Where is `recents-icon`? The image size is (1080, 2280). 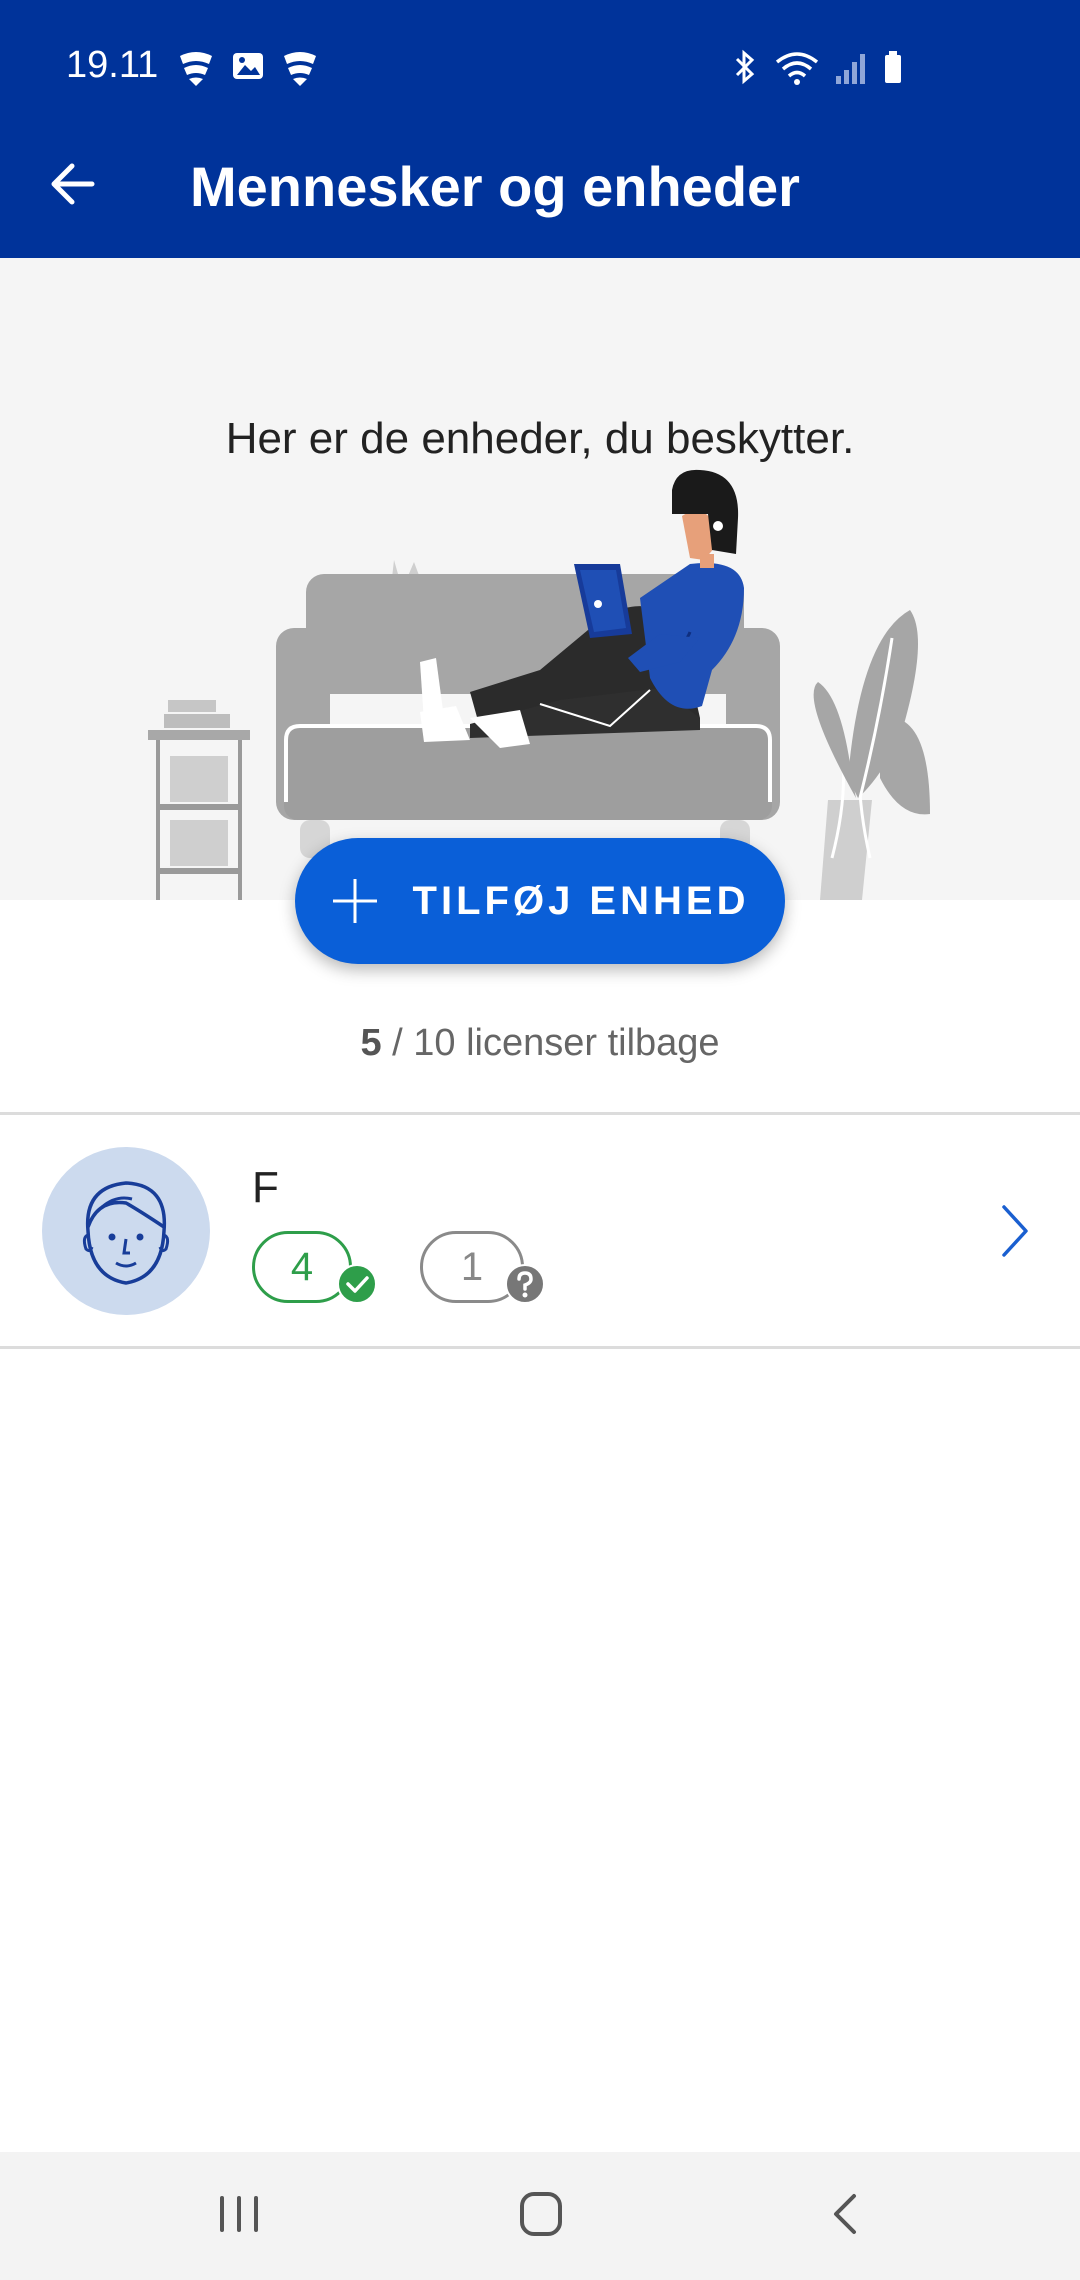 recents-icon is located at coordinates (239, 2214).